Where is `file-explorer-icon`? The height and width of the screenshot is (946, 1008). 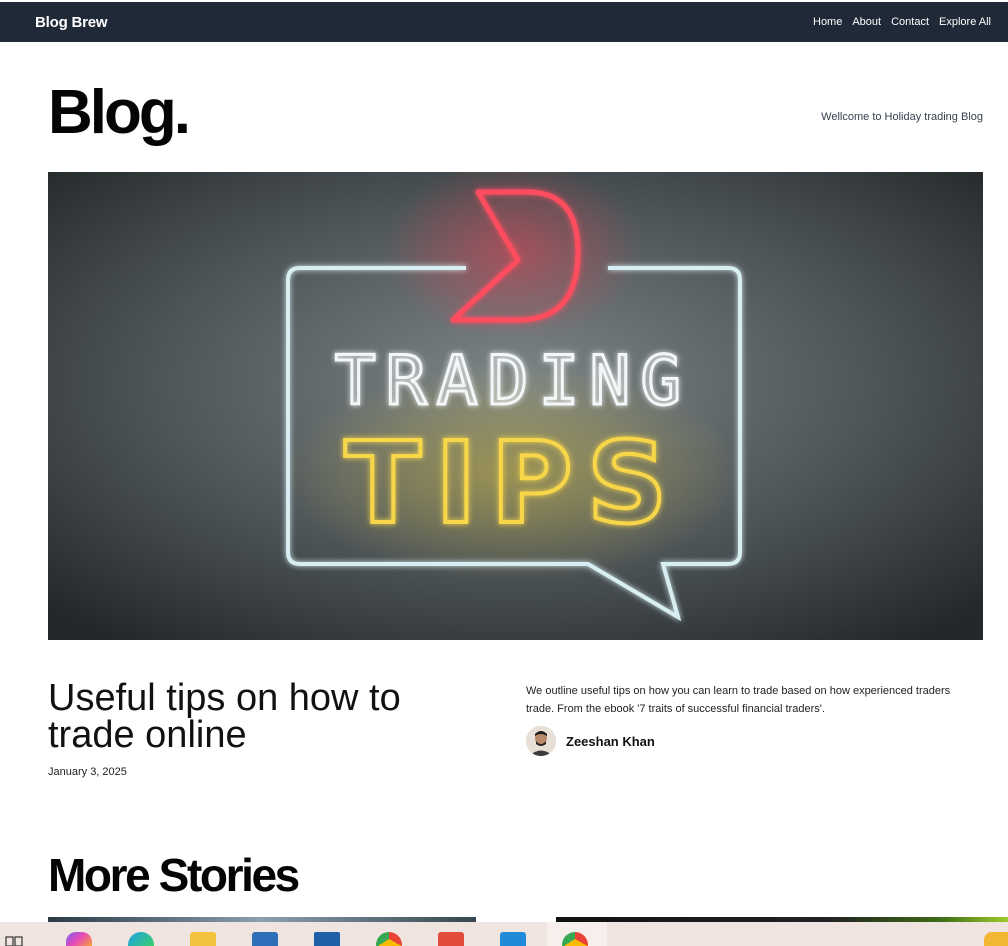
file-explorer-icon is located at coordinates (203, 939).